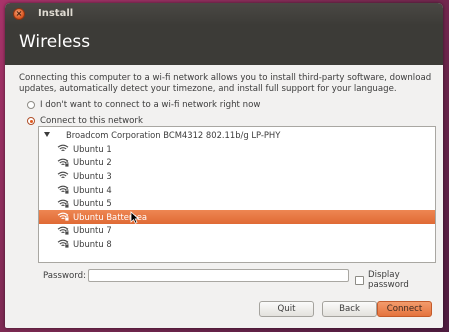  I want to click on radio-button-checked, so click(31, 121).